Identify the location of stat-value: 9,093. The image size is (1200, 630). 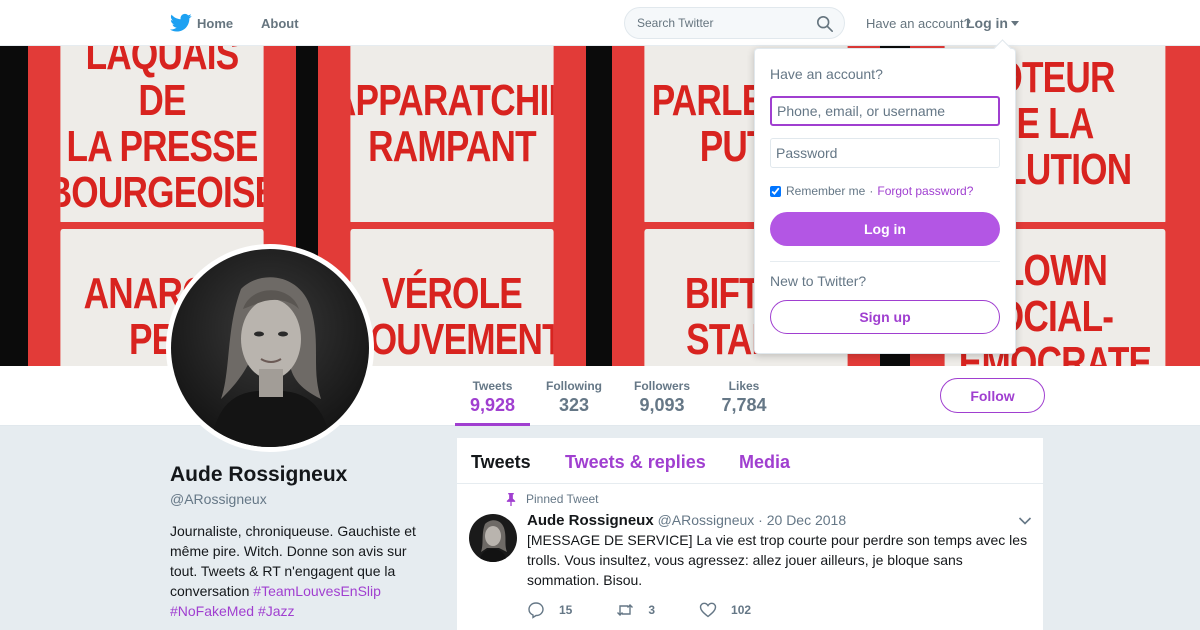
(662, 405).